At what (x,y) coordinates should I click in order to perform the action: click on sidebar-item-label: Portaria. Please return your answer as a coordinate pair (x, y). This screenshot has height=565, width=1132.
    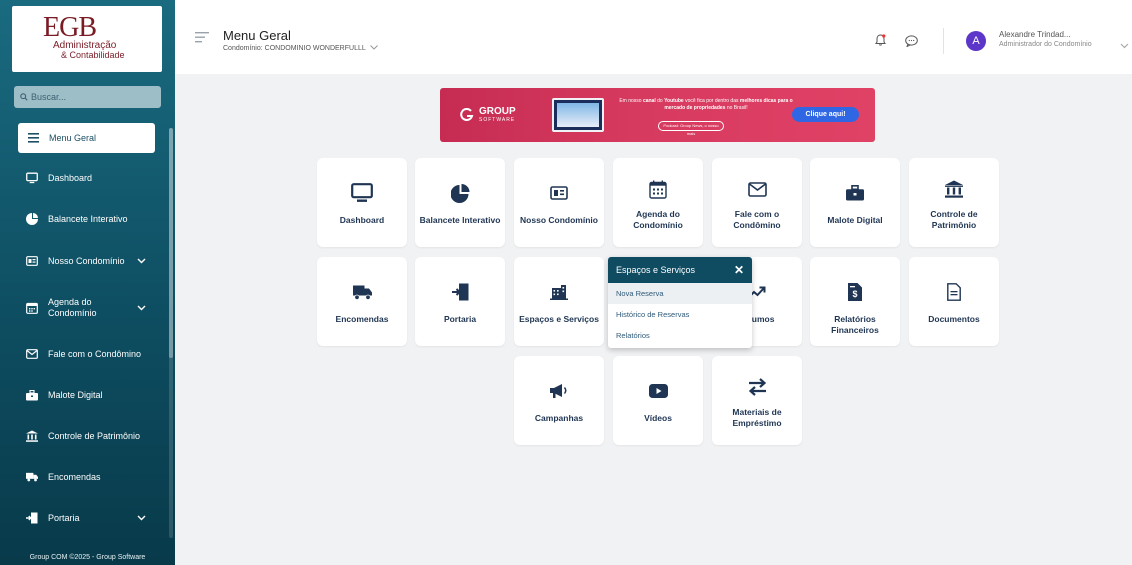
    Looking at the image, I should click on (64, 518).